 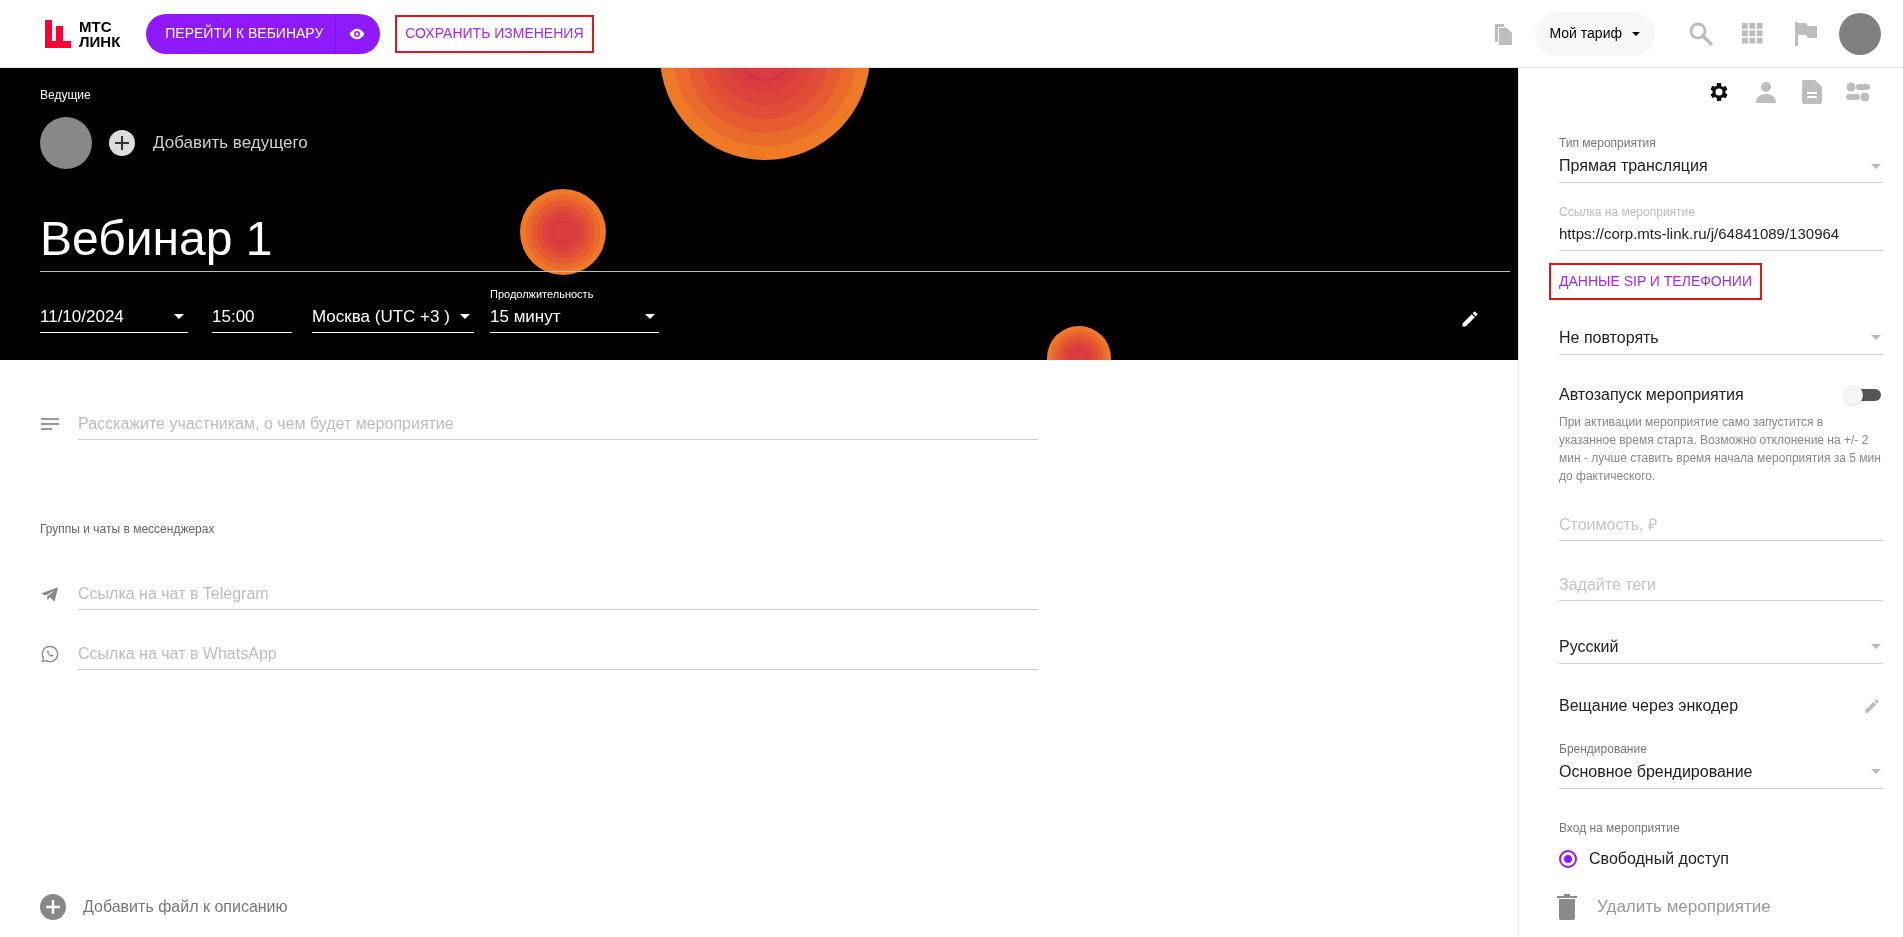 I want to click on event-type-select: Прямая трансляция, so click(x=1721, y=168).